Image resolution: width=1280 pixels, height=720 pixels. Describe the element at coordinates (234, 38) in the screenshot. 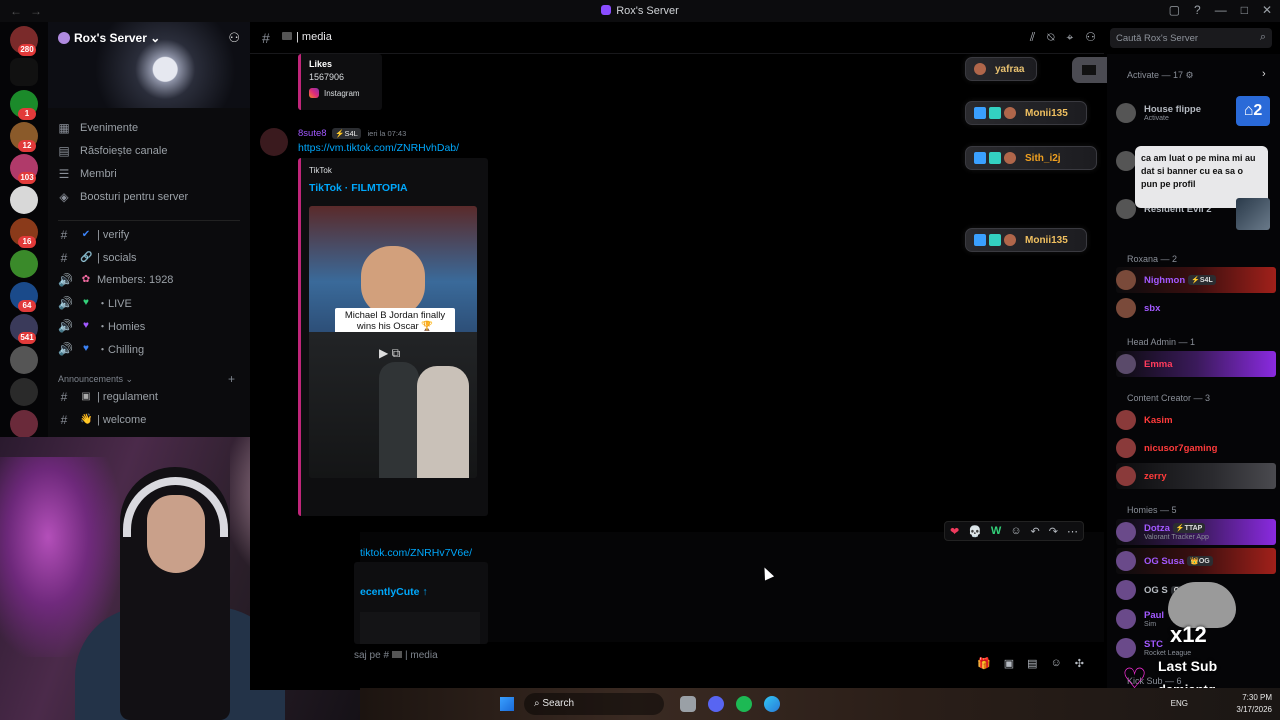

I see `person-add-icon: ⚇` at that location.